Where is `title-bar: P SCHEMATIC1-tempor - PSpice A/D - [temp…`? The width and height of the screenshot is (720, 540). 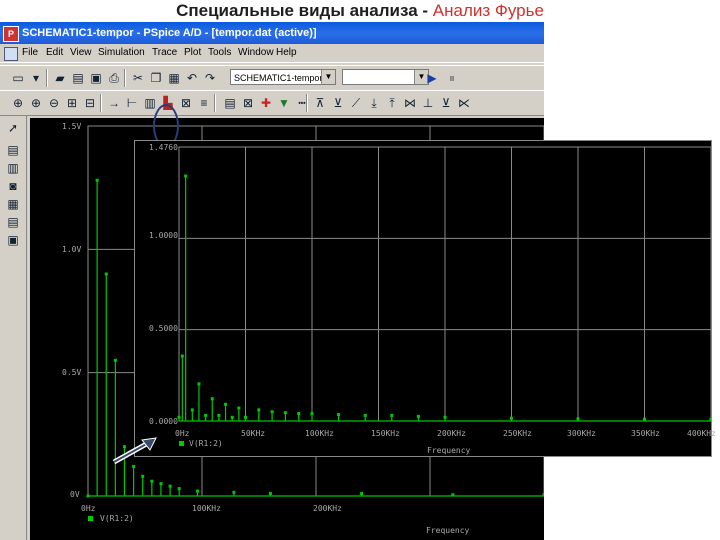
title-bar: P SCHEMATIC1-tempor - PSpice A/D - [temp… is located at coordinates (272, 33).